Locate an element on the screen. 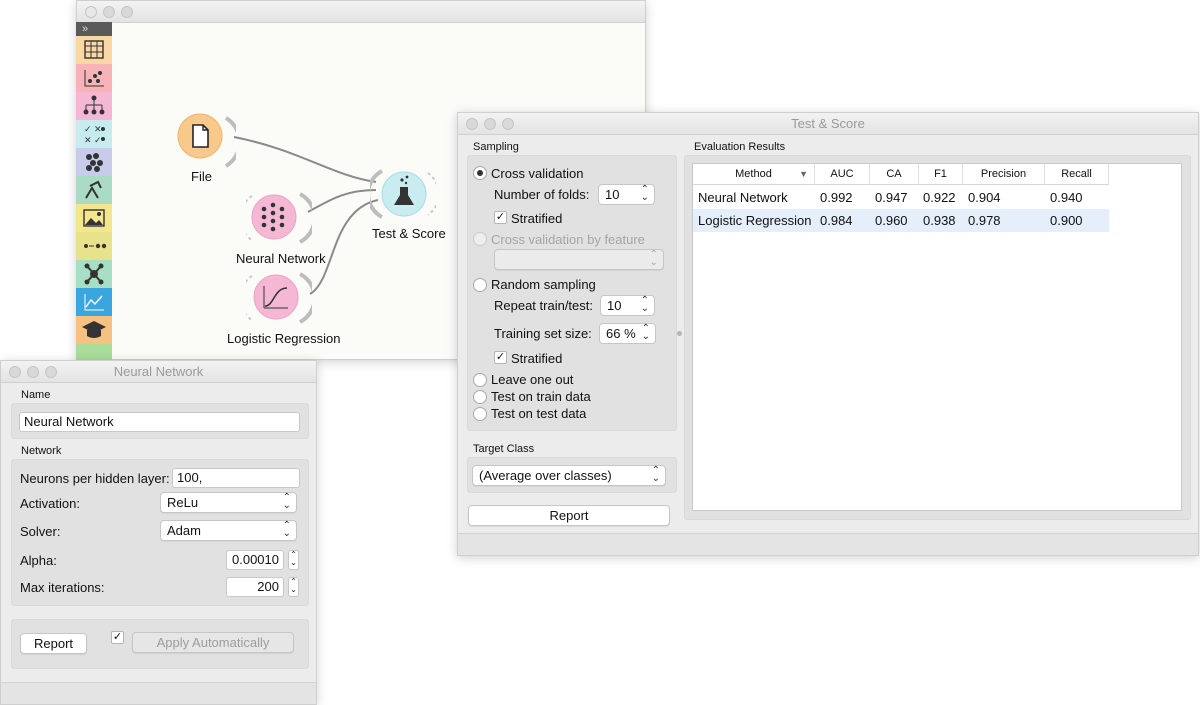 Image resolution: width=1200 pixels, height=705 pixels. splitter-handle is located at coordinates (679, 333).